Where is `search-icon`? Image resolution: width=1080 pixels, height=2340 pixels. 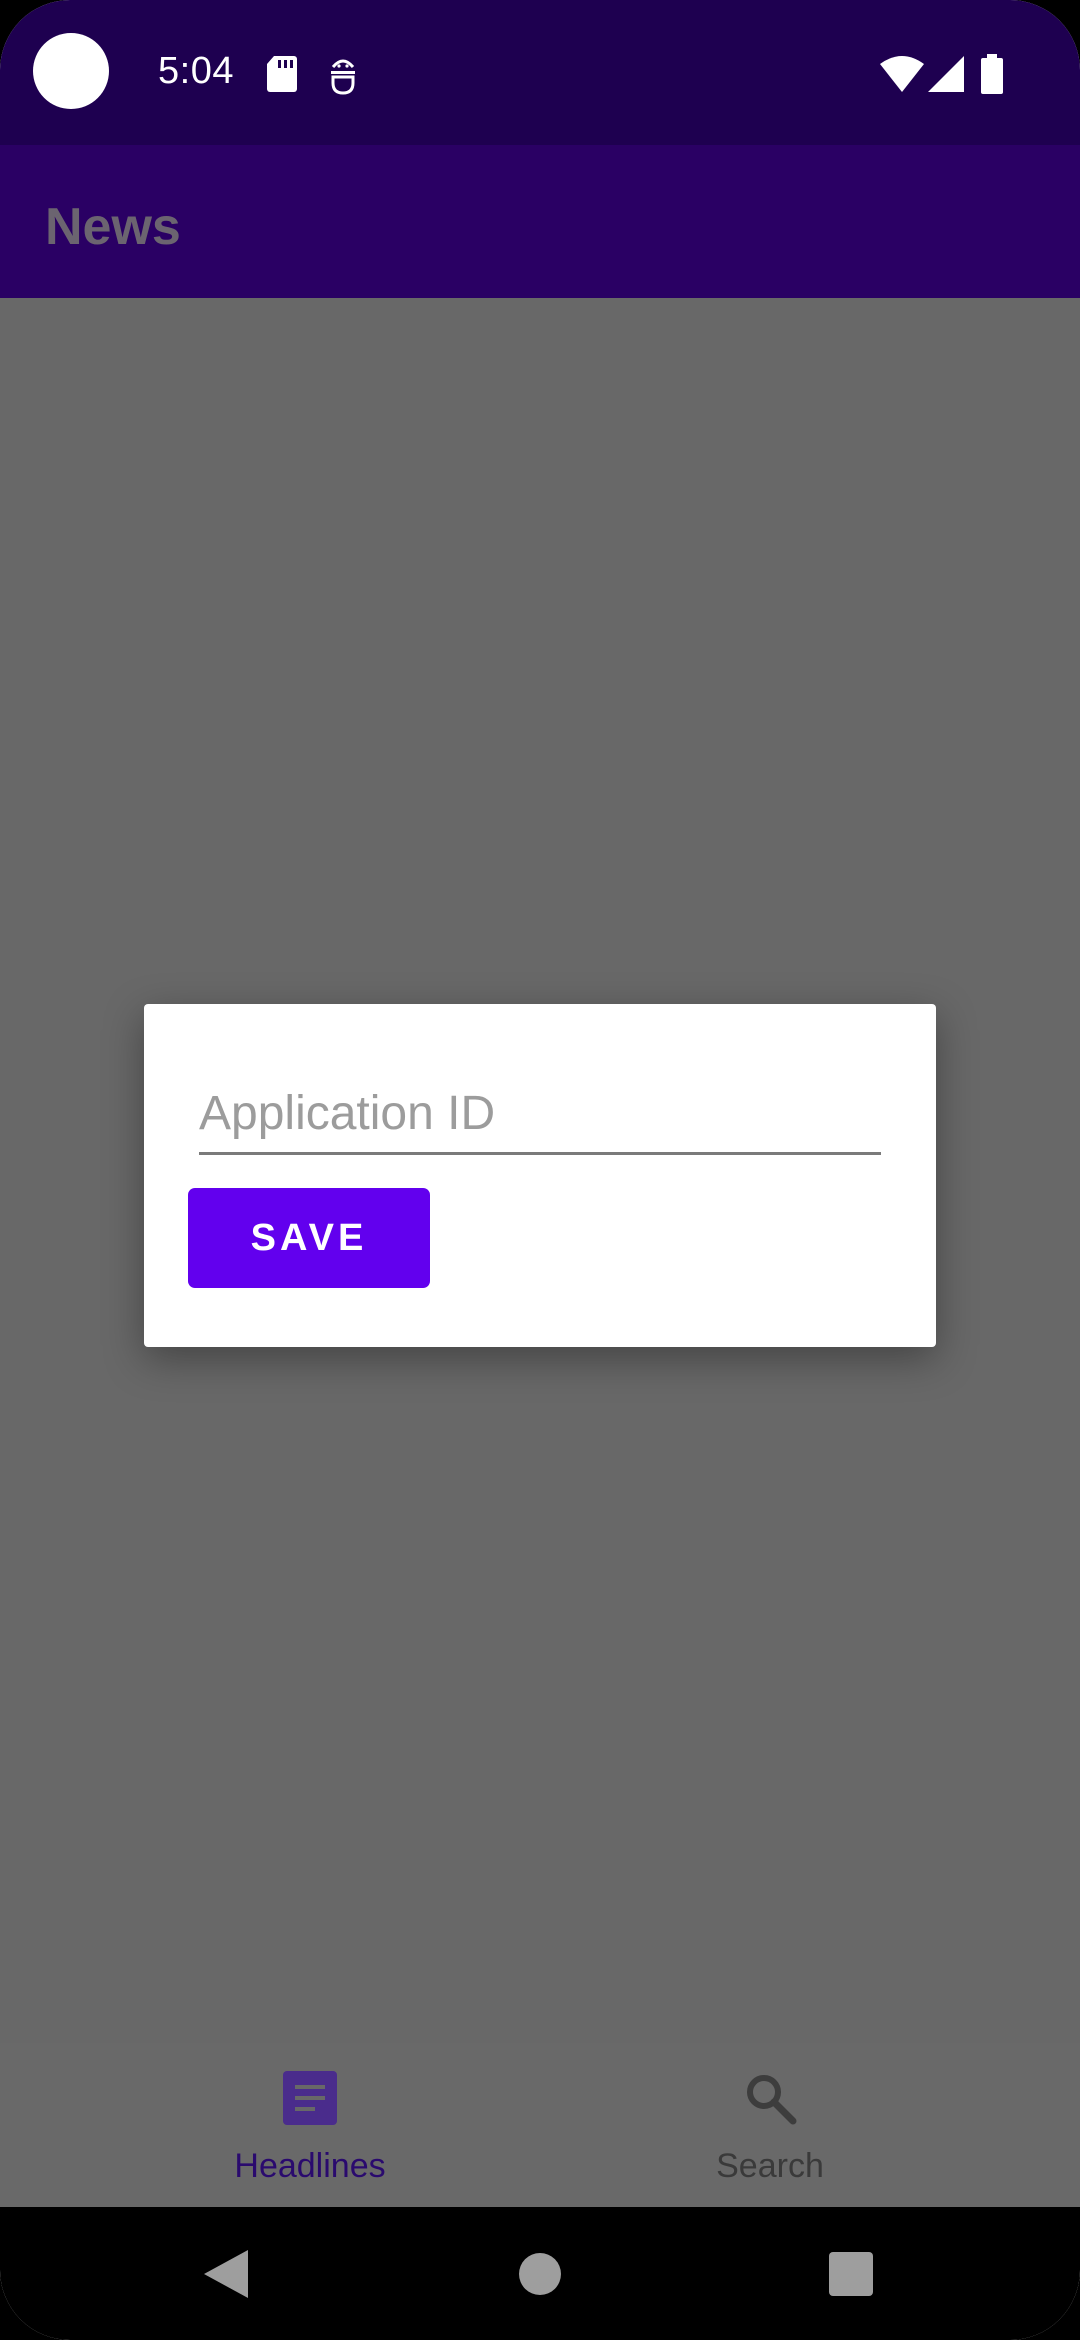 search-icon is located at coordinates (772, 2100).